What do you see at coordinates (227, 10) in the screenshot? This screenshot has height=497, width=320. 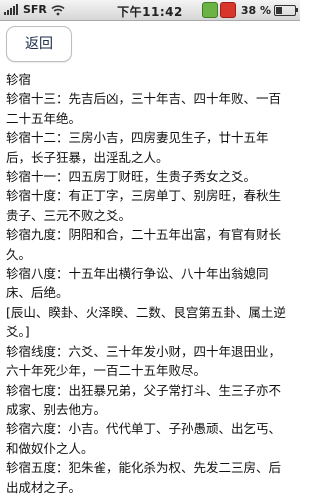 I see `red-app-icon` at bounding box center [227, 10].